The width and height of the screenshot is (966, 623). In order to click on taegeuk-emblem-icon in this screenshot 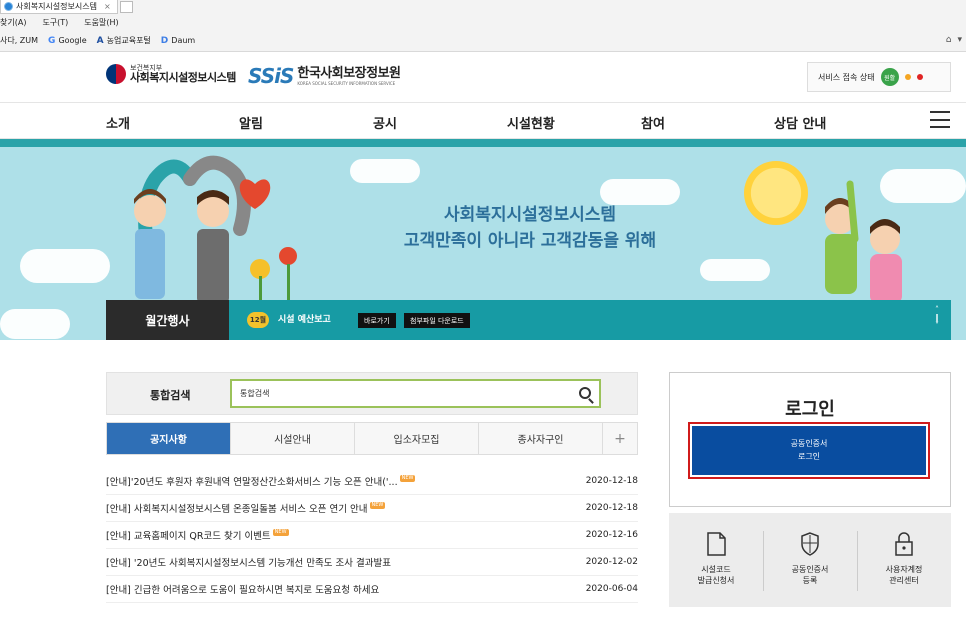, I will do `click(116, 74)`.